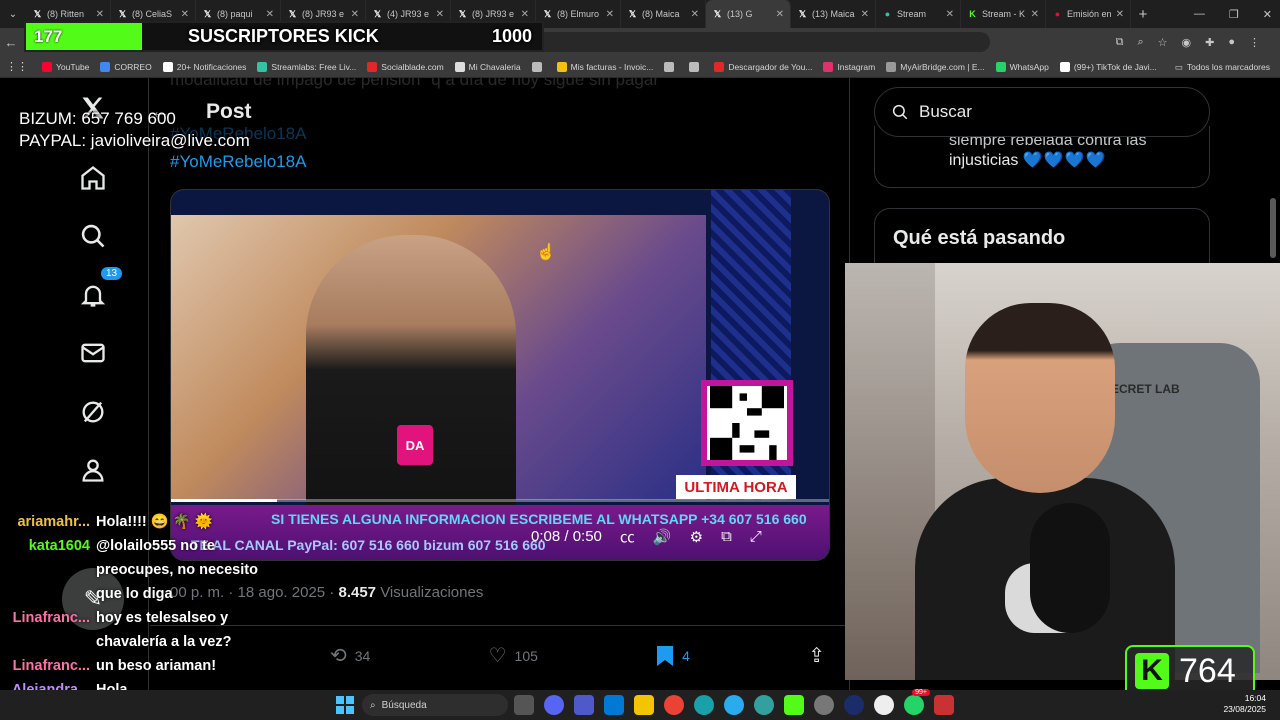  I want to click on browser-tab: 𝕏 (8) Elmuro ✕, so click(578, 14).